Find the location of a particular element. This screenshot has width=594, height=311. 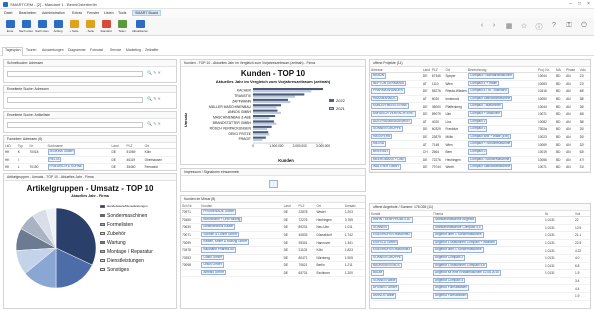

table-row: AMINOS Walle Angebot Formatdisten 1.9 is located at coordinates (480, 296).